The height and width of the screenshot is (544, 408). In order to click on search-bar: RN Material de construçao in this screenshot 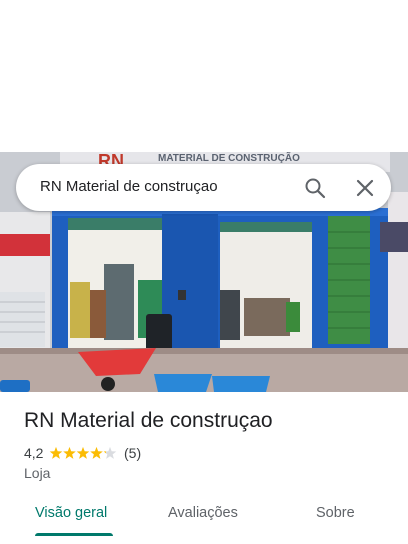, I will do `click(203, 187)`.